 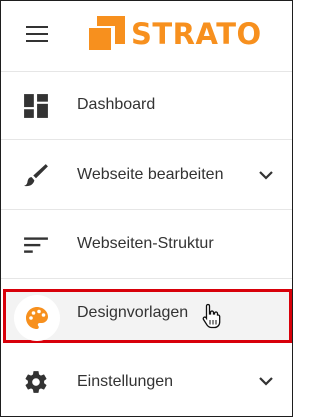 I want to click on hand-cursor-icon, so click(x=211, y=316).